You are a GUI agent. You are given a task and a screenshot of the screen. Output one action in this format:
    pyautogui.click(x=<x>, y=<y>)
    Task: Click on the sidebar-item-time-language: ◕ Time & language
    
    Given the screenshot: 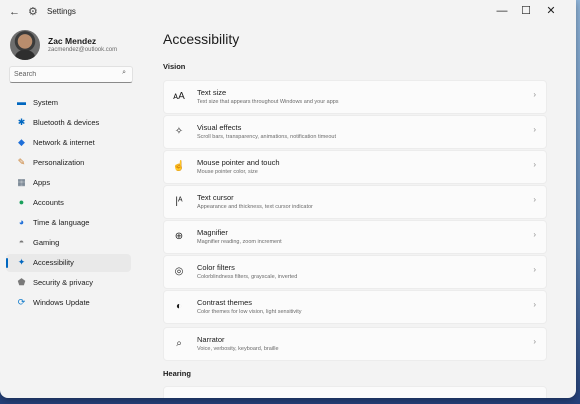 What is the action you would take?
    pyautogui.click(x=68, y=223)
    